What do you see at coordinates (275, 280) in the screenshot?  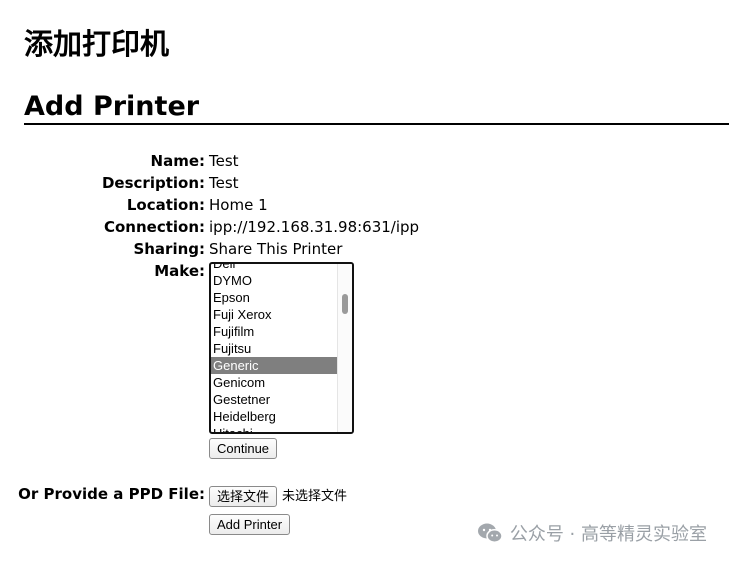 I see `make-option: DYMO` at bounding box center [275, 280].